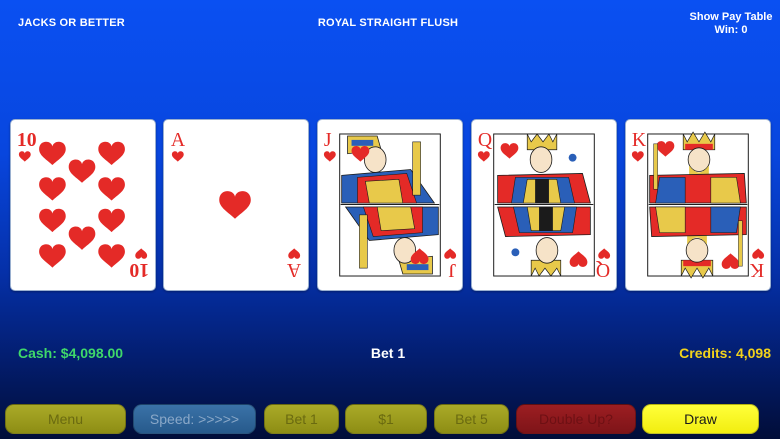 The width and height of the screenshot is (780, 439). What do you see at coordinates (603, 270) in the screenshot?
I see `card-4-rank-bottom: Q` at bounding box center [603, 270].